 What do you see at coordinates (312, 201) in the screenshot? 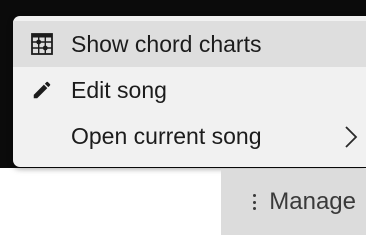
I see `manage-button-label: Manage` at bounding box center [312, 201].